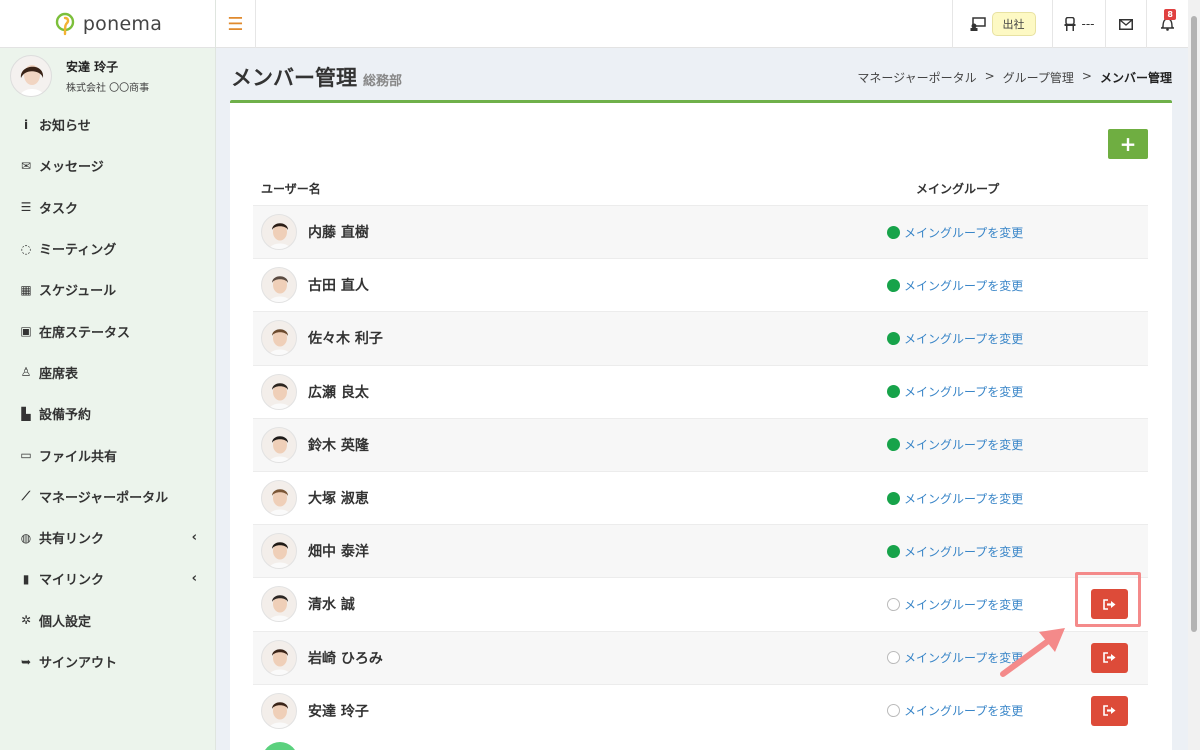  I want to click on sidebar-item-label: マイリンク, so click(72, 581).